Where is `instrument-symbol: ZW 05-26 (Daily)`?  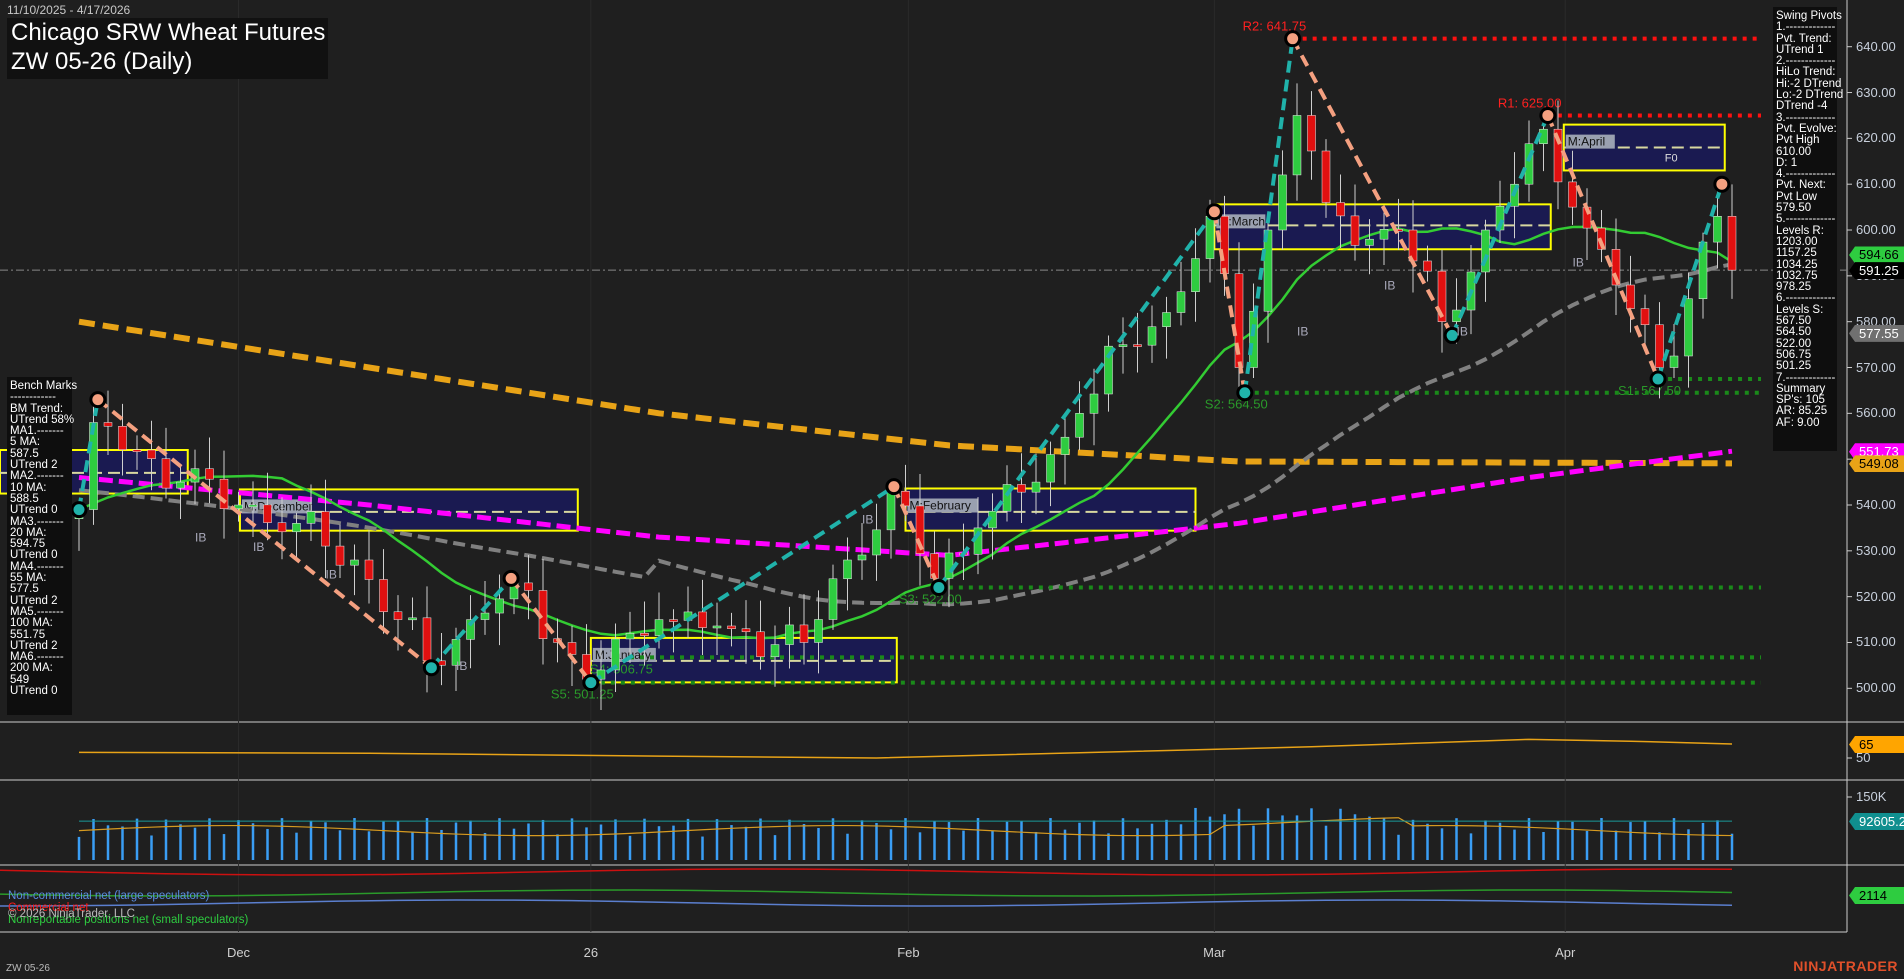
instrument-symbol: ZW 05-26 (Daily) is located at coordinates (102, 61).